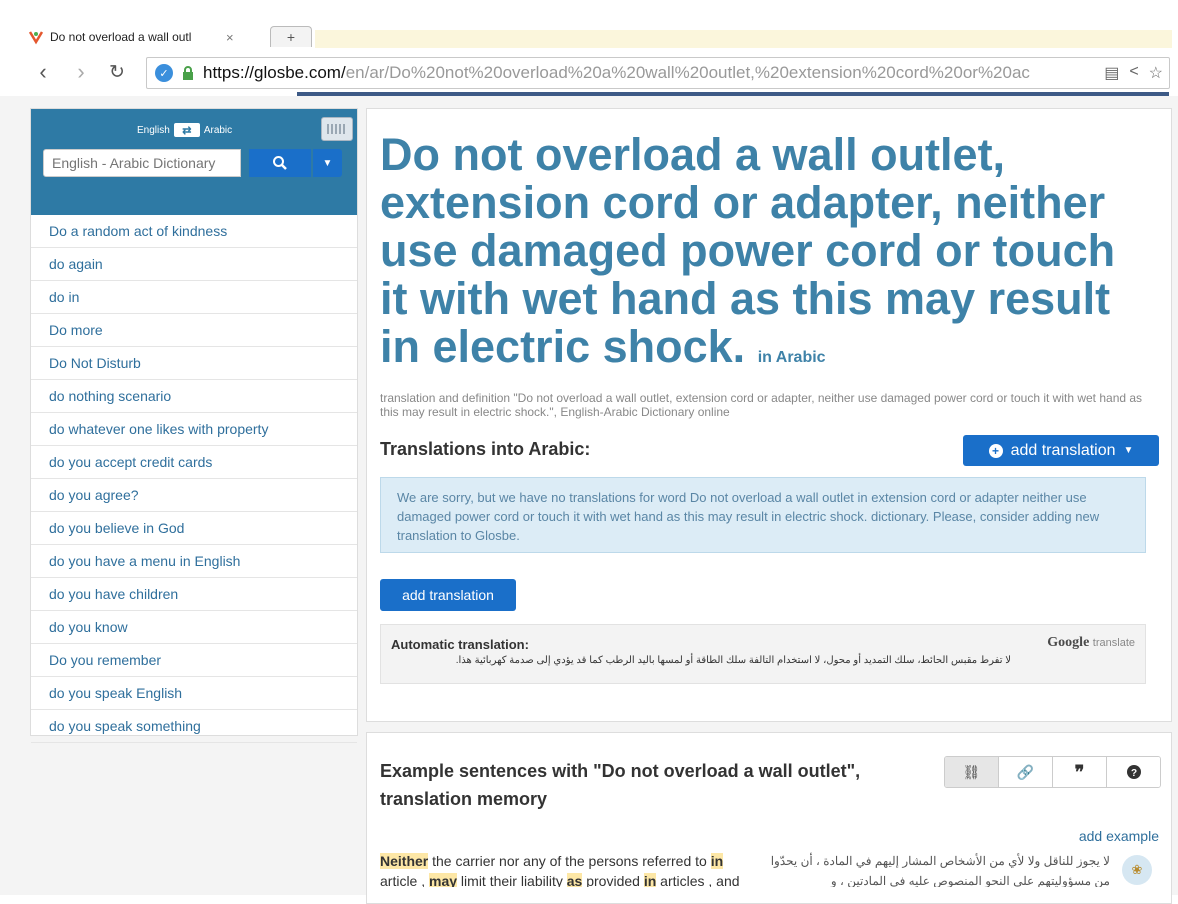  Describe the element at coordinates (1113, 643) in the screenshot. I see `translate-wordmark: translate` at that location.